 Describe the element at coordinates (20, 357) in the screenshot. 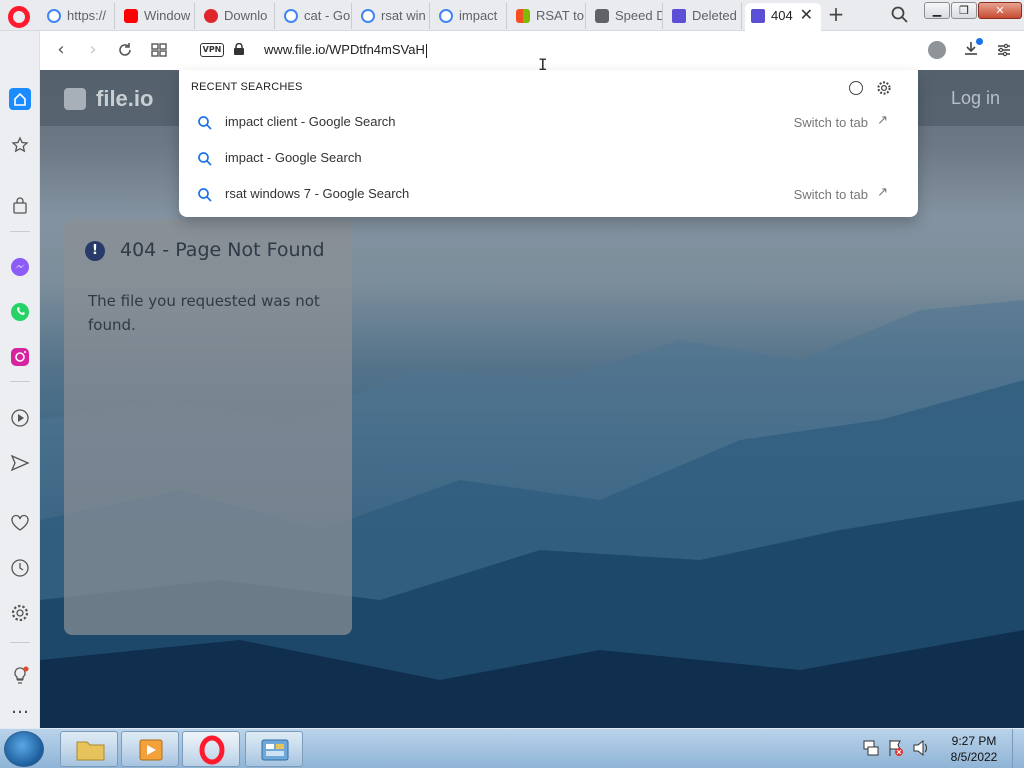

I see `instagram-icon` at that location.